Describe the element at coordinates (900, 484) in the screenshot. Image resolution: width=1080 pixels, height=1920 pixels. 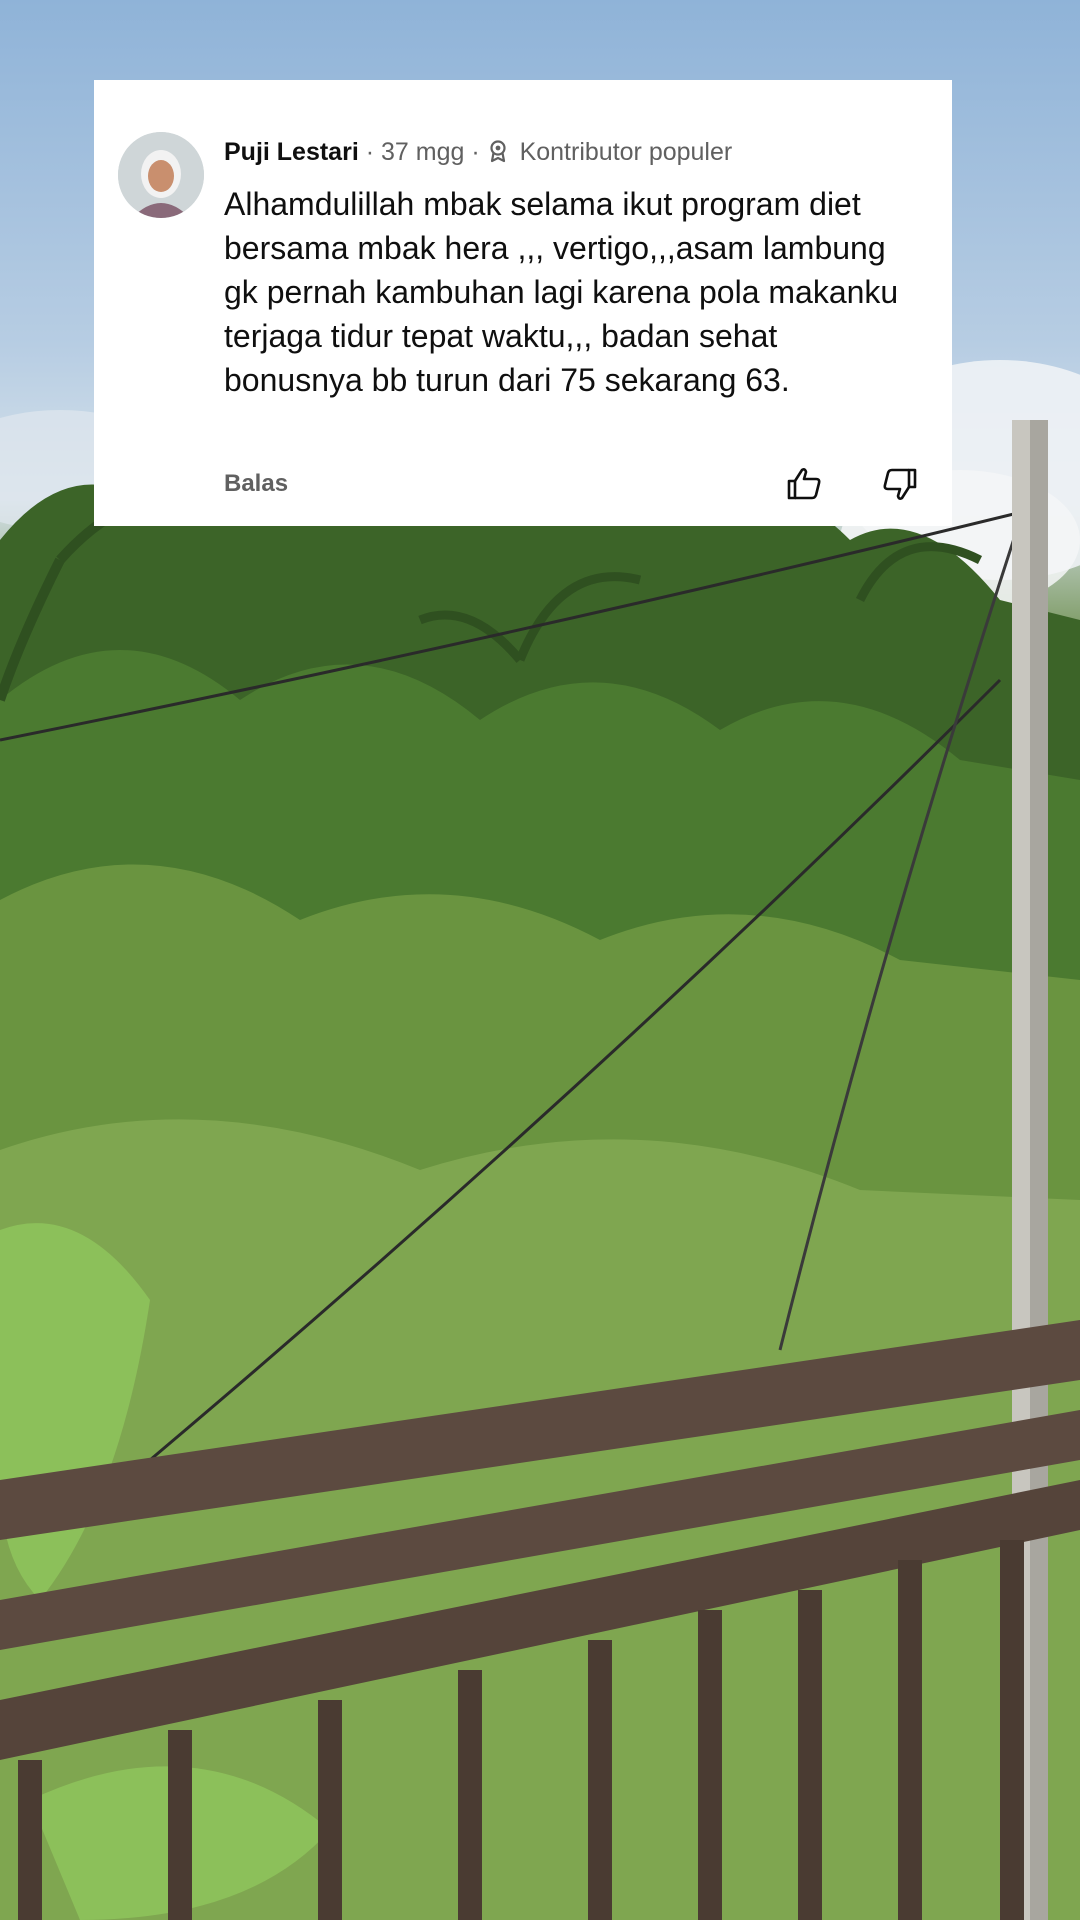
I see `thumbs-down-icon` at that location.